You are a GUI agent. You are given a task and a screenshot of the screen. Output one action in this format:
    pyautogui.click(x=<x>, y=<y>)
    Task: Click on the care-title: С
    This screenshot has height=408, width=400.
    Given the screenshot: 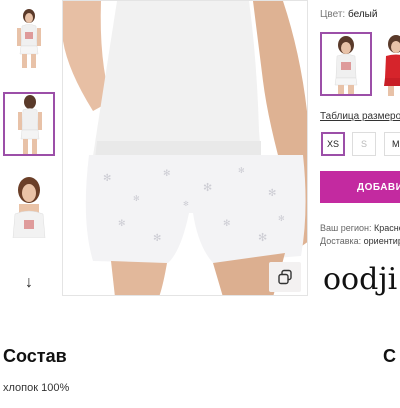 What is the action you would take?
    pyautogui.click(x=389, y=356)
    